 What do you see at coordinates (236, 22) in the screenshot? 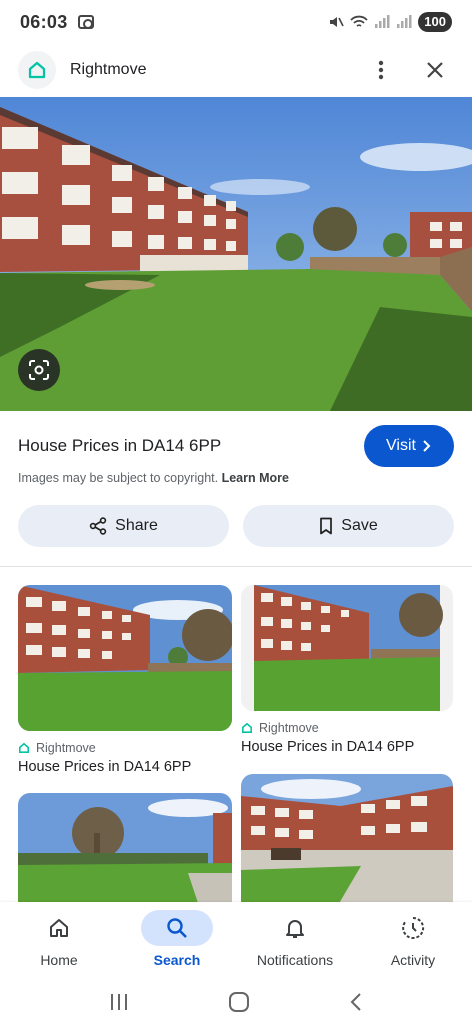
I see `status-bar: 06:03 100` at bounding box center [236, 22].